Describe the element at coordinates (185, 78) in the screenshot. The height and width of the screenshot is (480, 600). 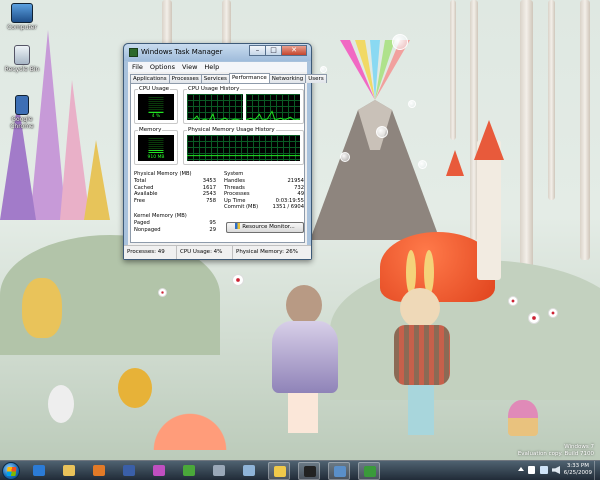
I see `tab-processes: Processes` at that location.